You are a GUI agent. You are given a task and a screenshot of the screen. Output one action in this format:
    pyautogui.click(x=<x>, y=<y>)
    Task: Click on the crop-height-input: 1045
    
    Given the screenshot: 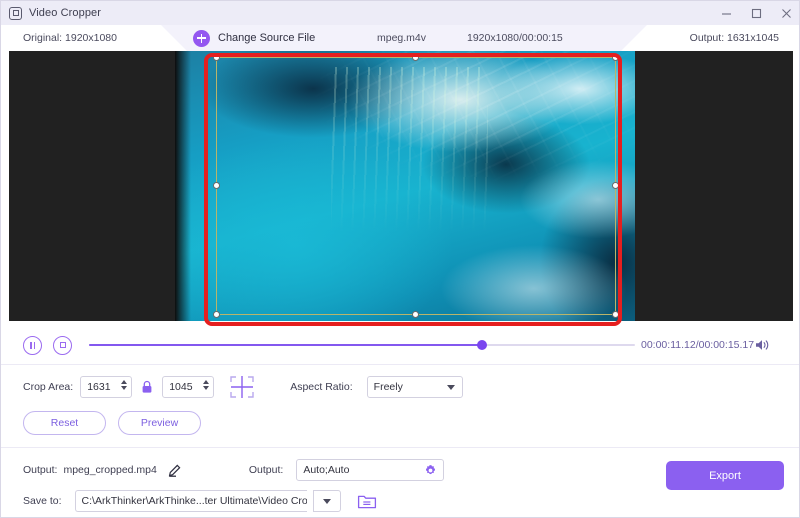 What is the action you would take?
    pyautogui.click(x=188, y=387)
    